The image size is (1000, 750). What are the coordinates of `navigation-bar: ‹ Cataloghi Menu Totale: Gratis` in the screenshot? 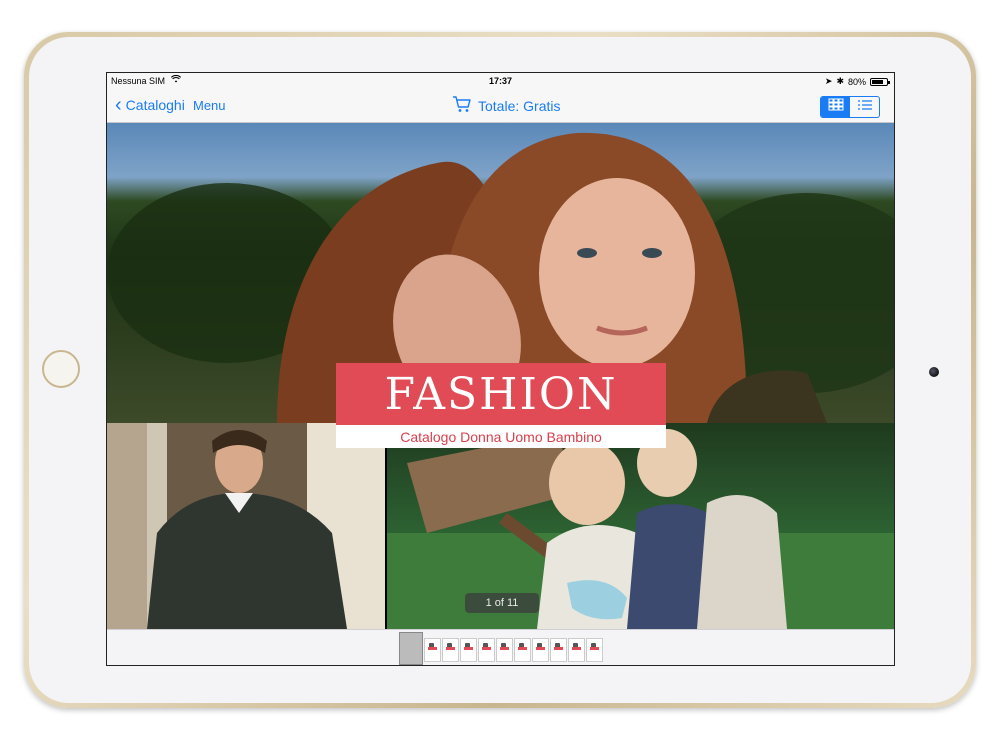 It's located at (500, 106).